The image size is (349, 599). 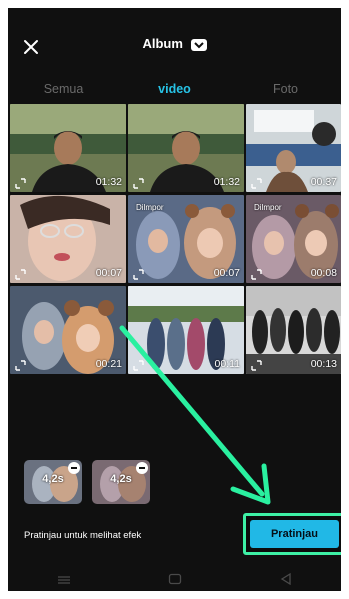 I want to click on video-thumbnail: 00:11, so click(x=186, y=330).